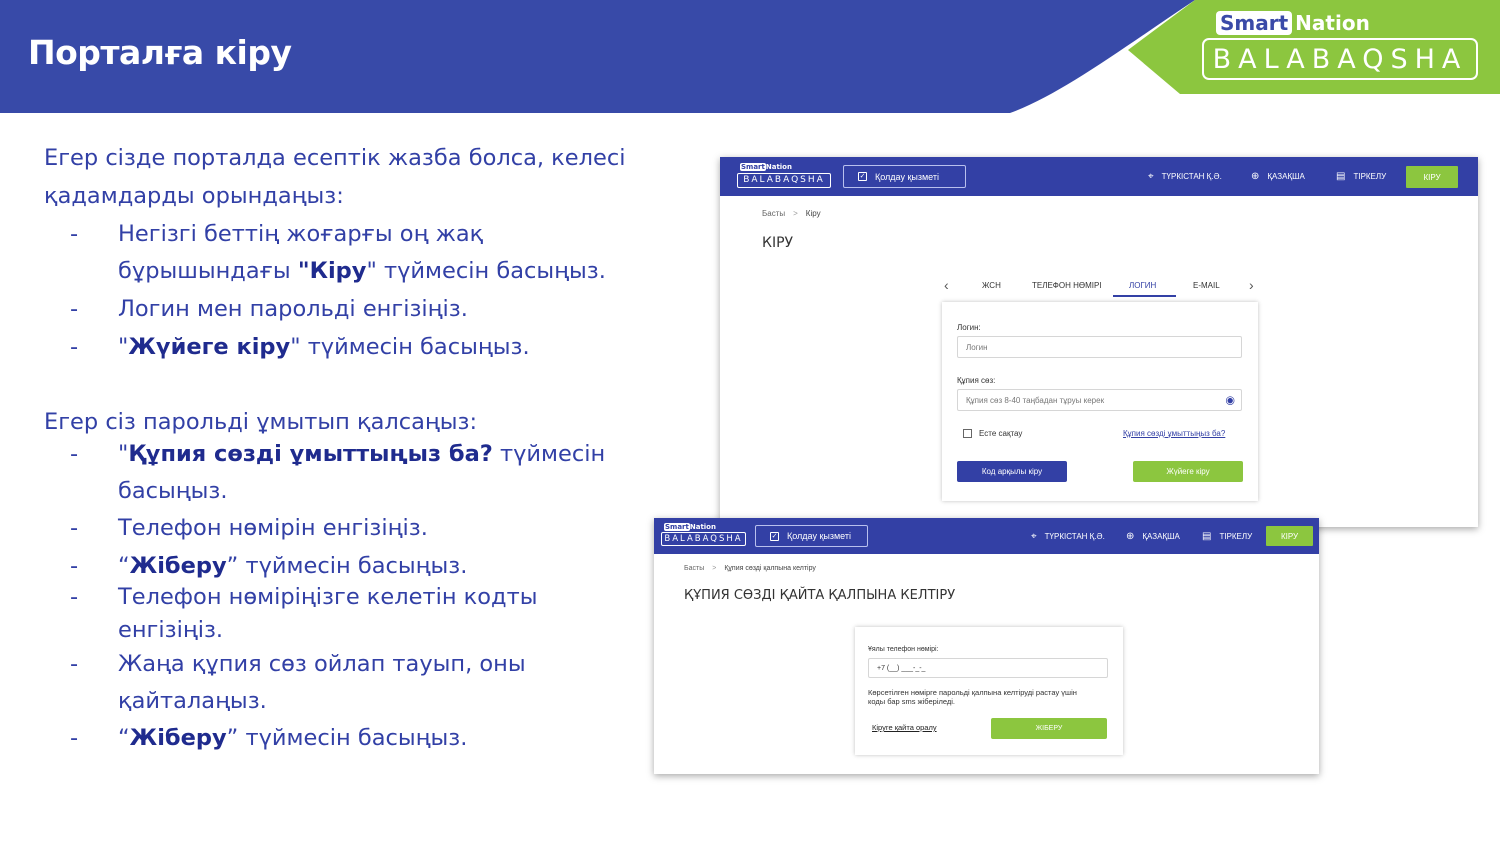 The height and width of the screenshot is (844, 1500). What do you see at coordinates (967, 433) in the screenshot?
I see `checkbox-box` at bounding box center [967, 433].